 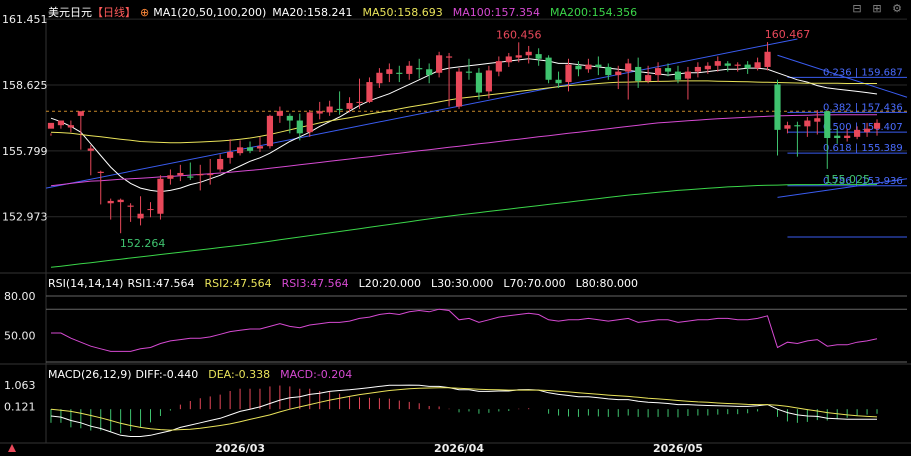 I want to click on settings-icon: ⚙, so click(x=897, y=9).